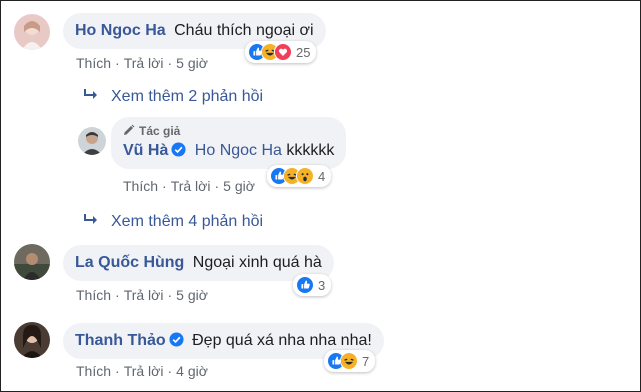  I want to click on reaction-summary: 4, so click(299, 176).